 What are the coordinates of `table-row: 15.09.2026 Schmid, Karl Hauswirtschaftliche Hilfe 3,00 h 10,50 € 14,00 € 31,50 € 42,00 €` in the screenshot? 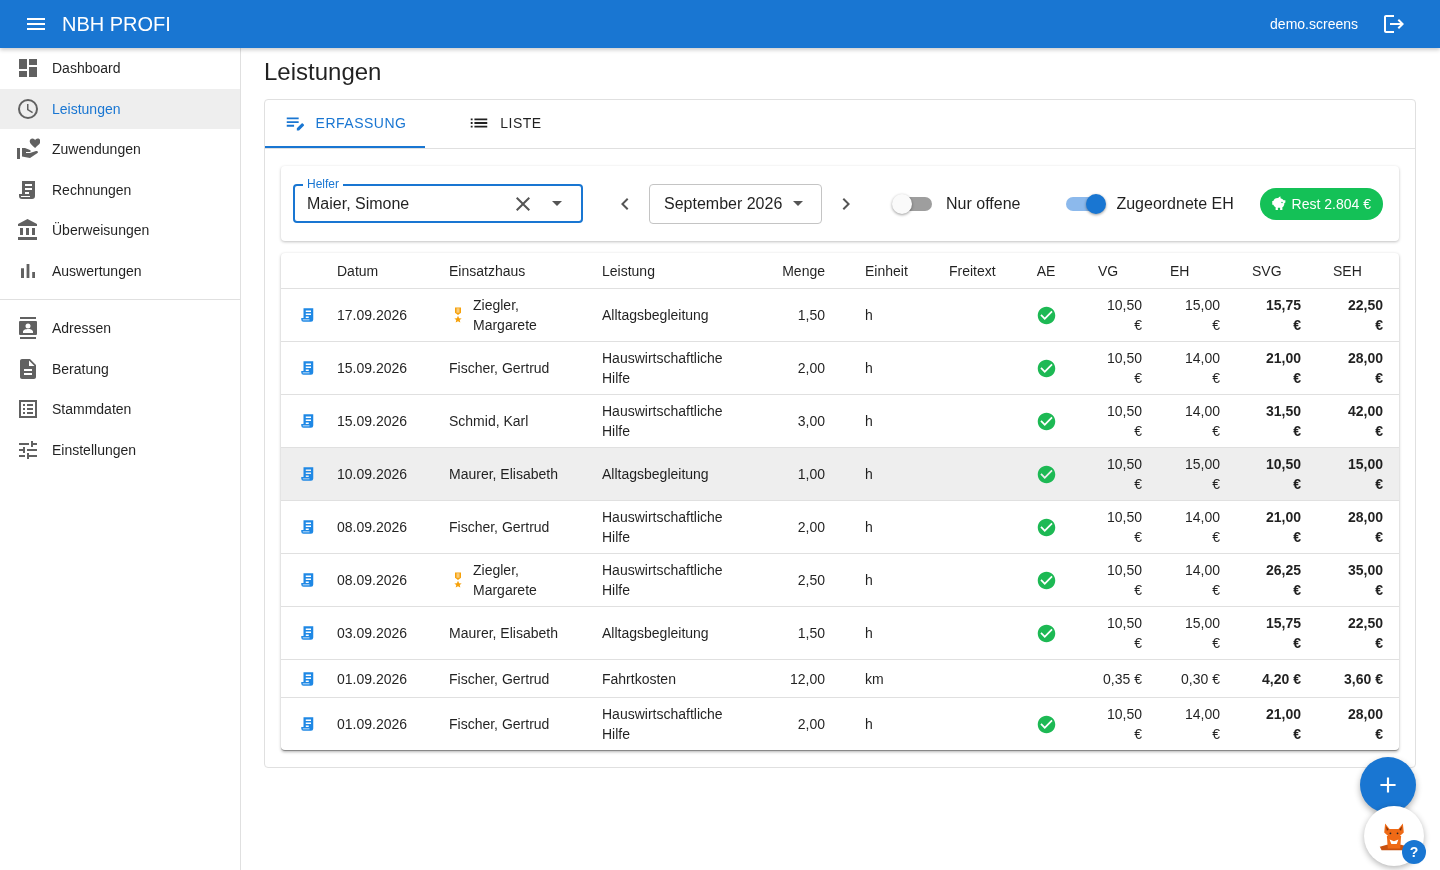 It's located at (840, 421).